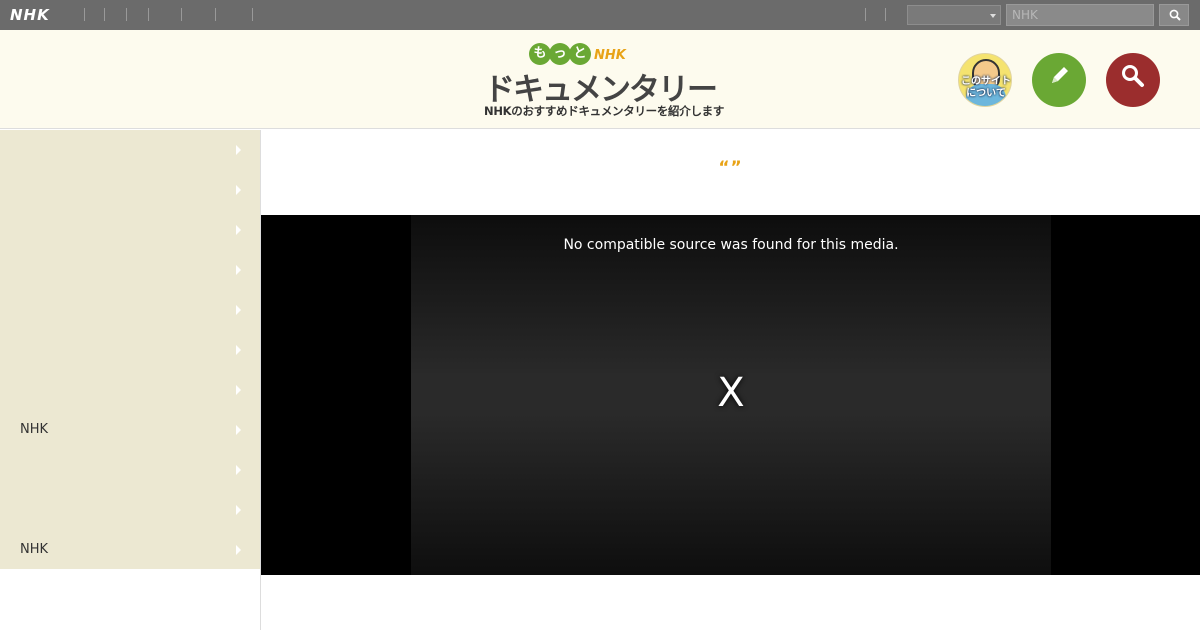 The image size is (1200, 630). What do you see at coordinates (1060, 75) in the screenshot?
I see `pencil-icon` at bounding box center [1060, 75].